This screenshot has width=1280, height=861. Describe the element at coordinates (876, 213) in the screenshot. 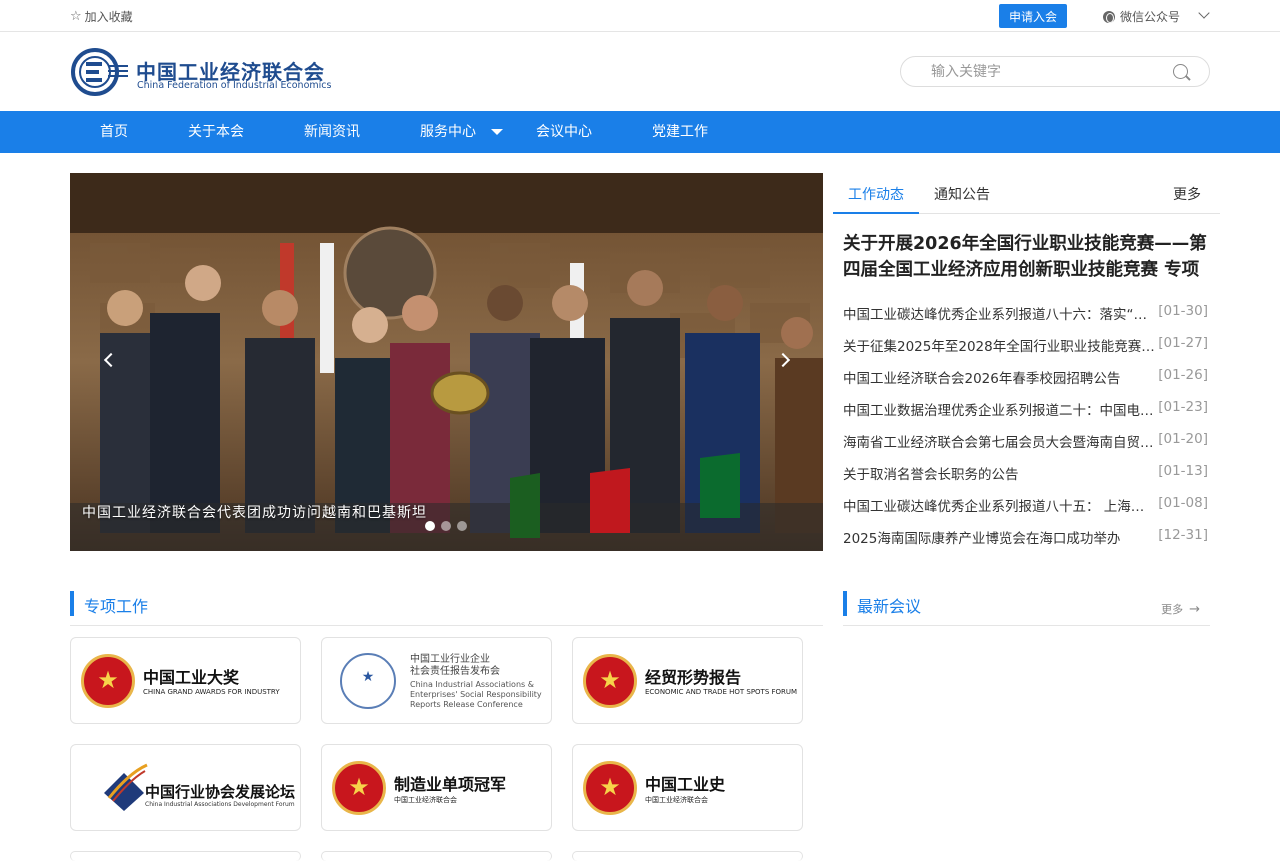

I see `active-tab-indicator` at that location.